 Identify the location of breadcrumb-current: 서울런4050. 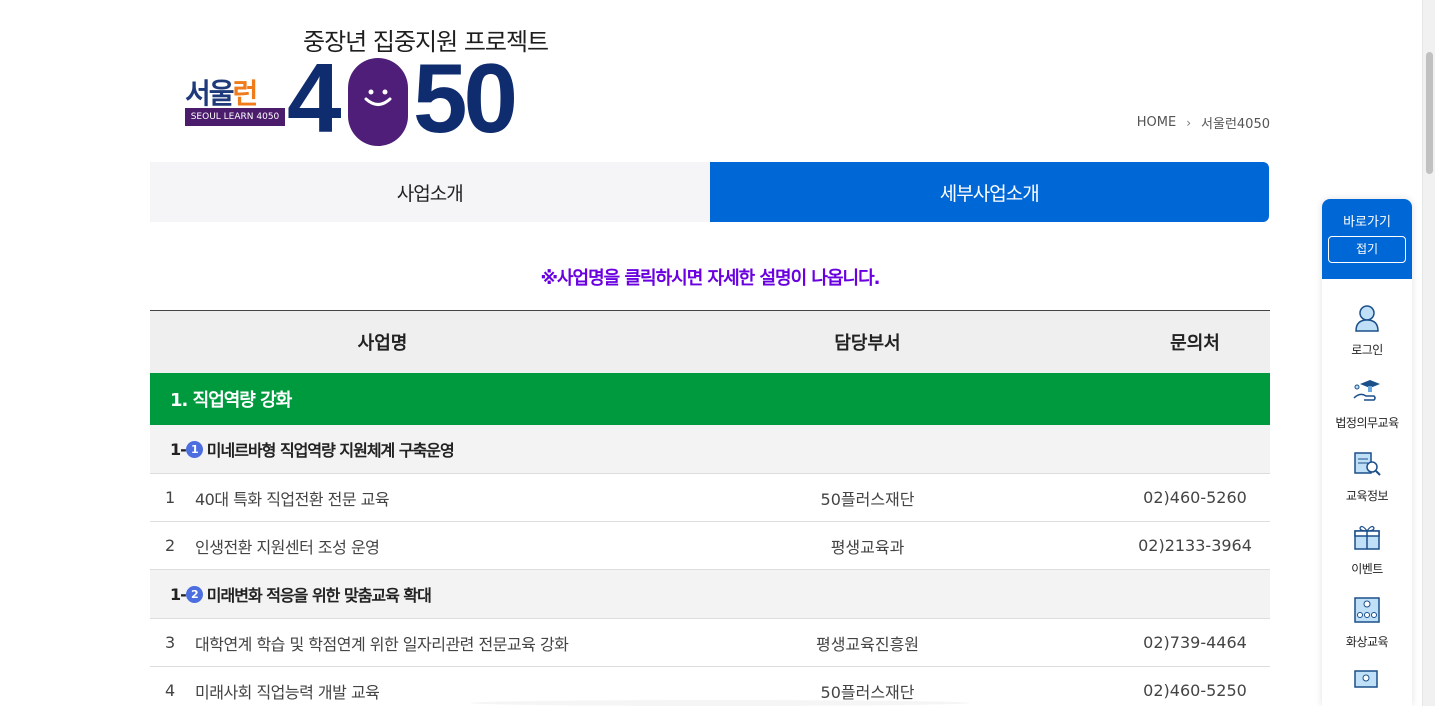
(1235, 122).